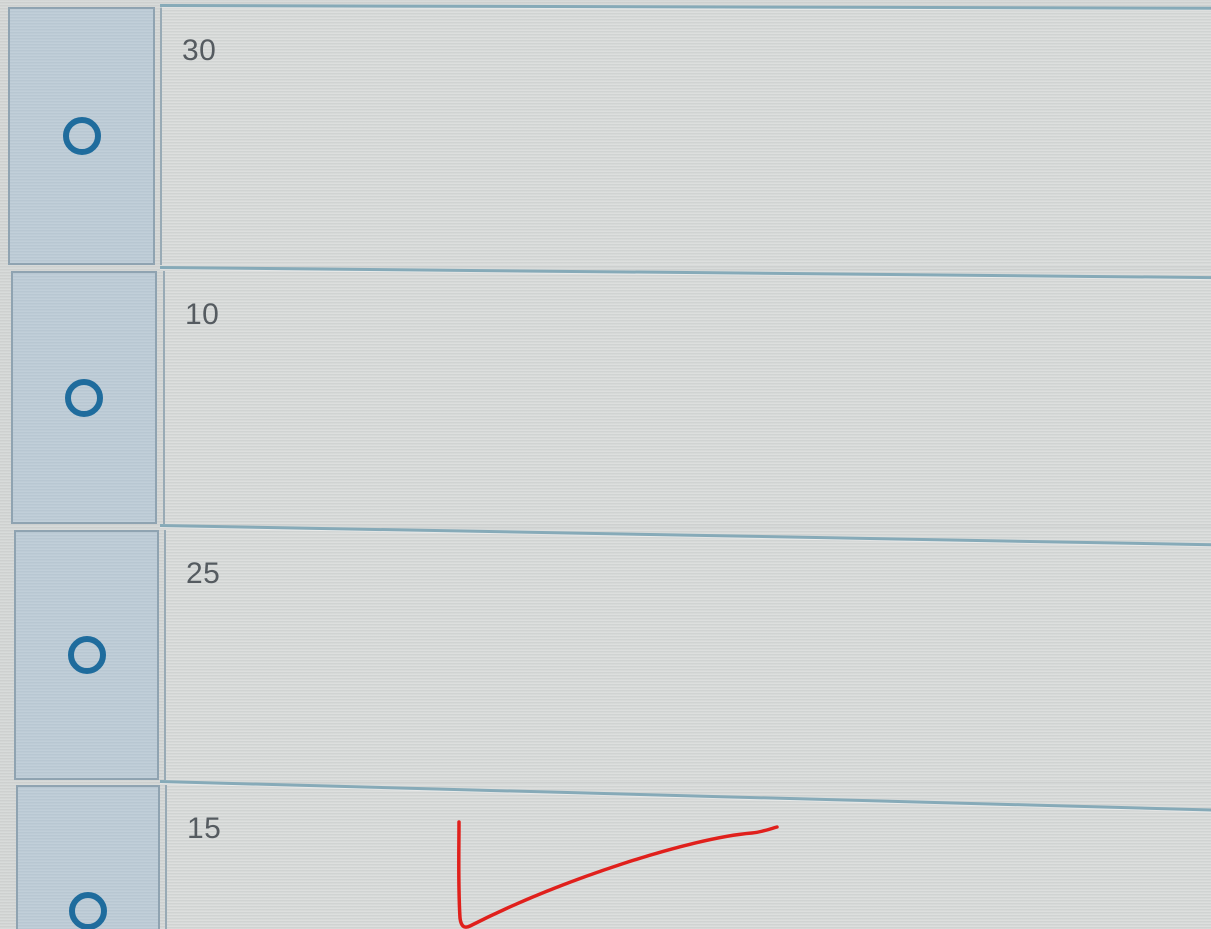  Describe the element at coordinates (202, 314) in the screenshot. I see `answer-label: 10` at that location.